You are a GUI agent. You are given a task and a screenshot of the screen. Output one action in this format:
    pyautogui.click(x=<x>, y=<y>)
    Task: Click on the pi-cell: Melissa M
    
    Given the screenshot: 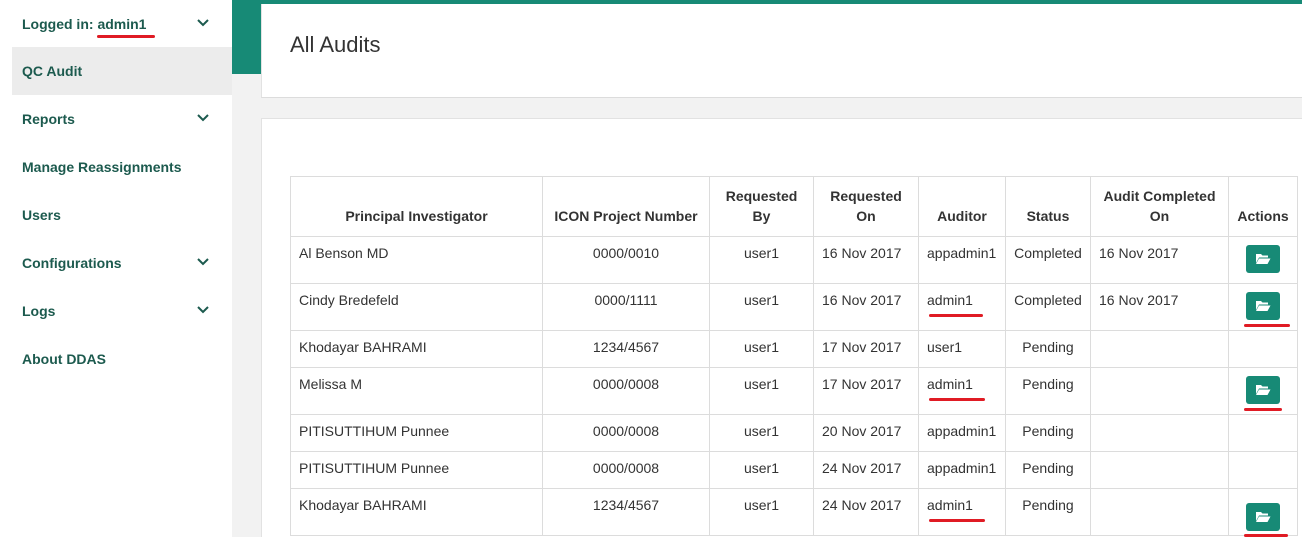 What is the action you would take?
    pyautogui.click(x=416, y=391)
    